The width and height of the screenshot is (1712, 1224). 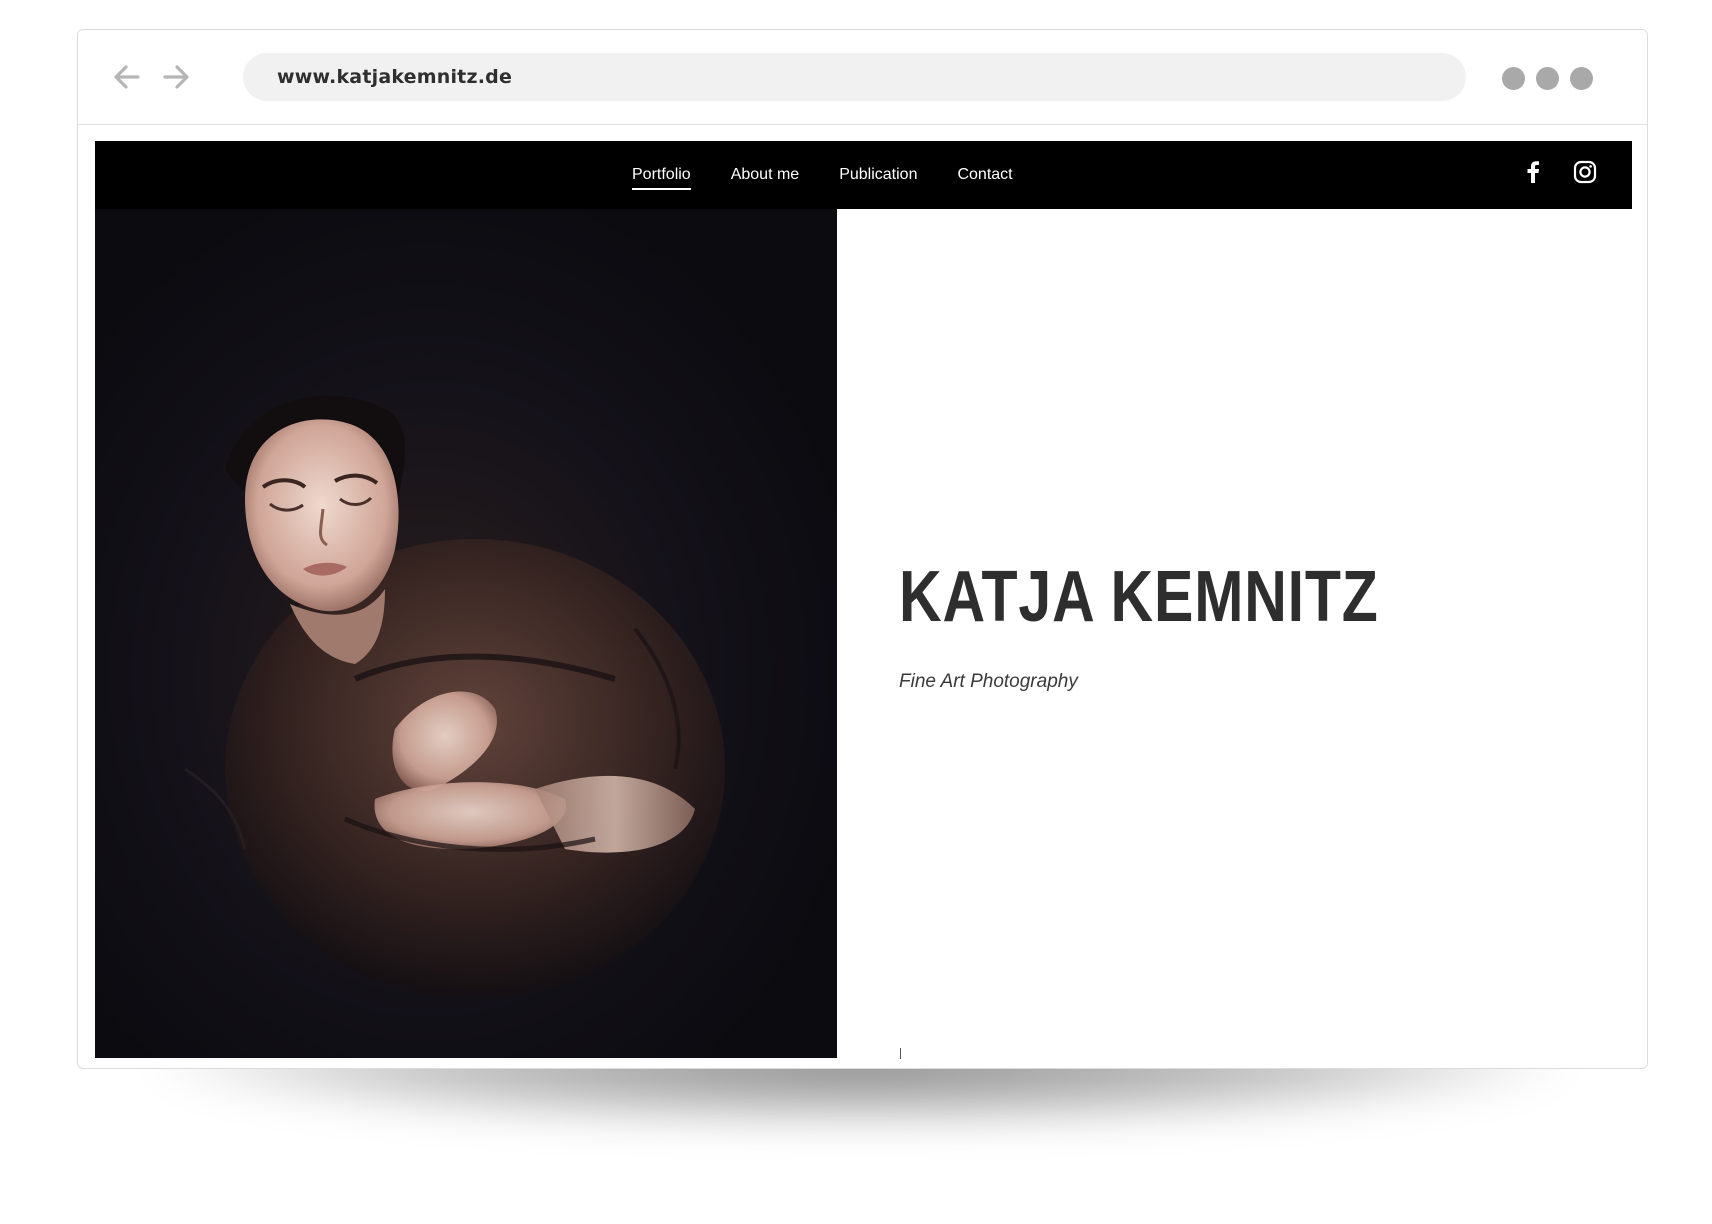 I want to click on site-title: KATJA KEMNITZ, so click(x=1139, y=597).